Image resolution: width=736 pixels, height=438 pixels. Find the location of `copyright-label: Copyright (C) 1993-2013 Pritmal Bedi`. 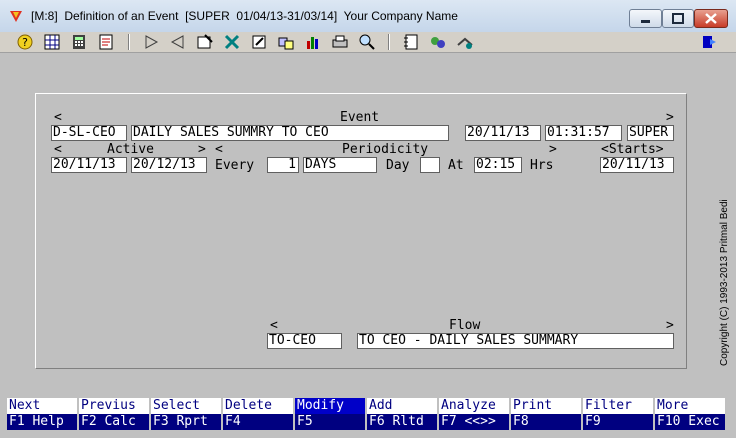

copyright-label: Copyright (C) 1993-2013 Pritmal Bedi is located at coordinates (724, 282).